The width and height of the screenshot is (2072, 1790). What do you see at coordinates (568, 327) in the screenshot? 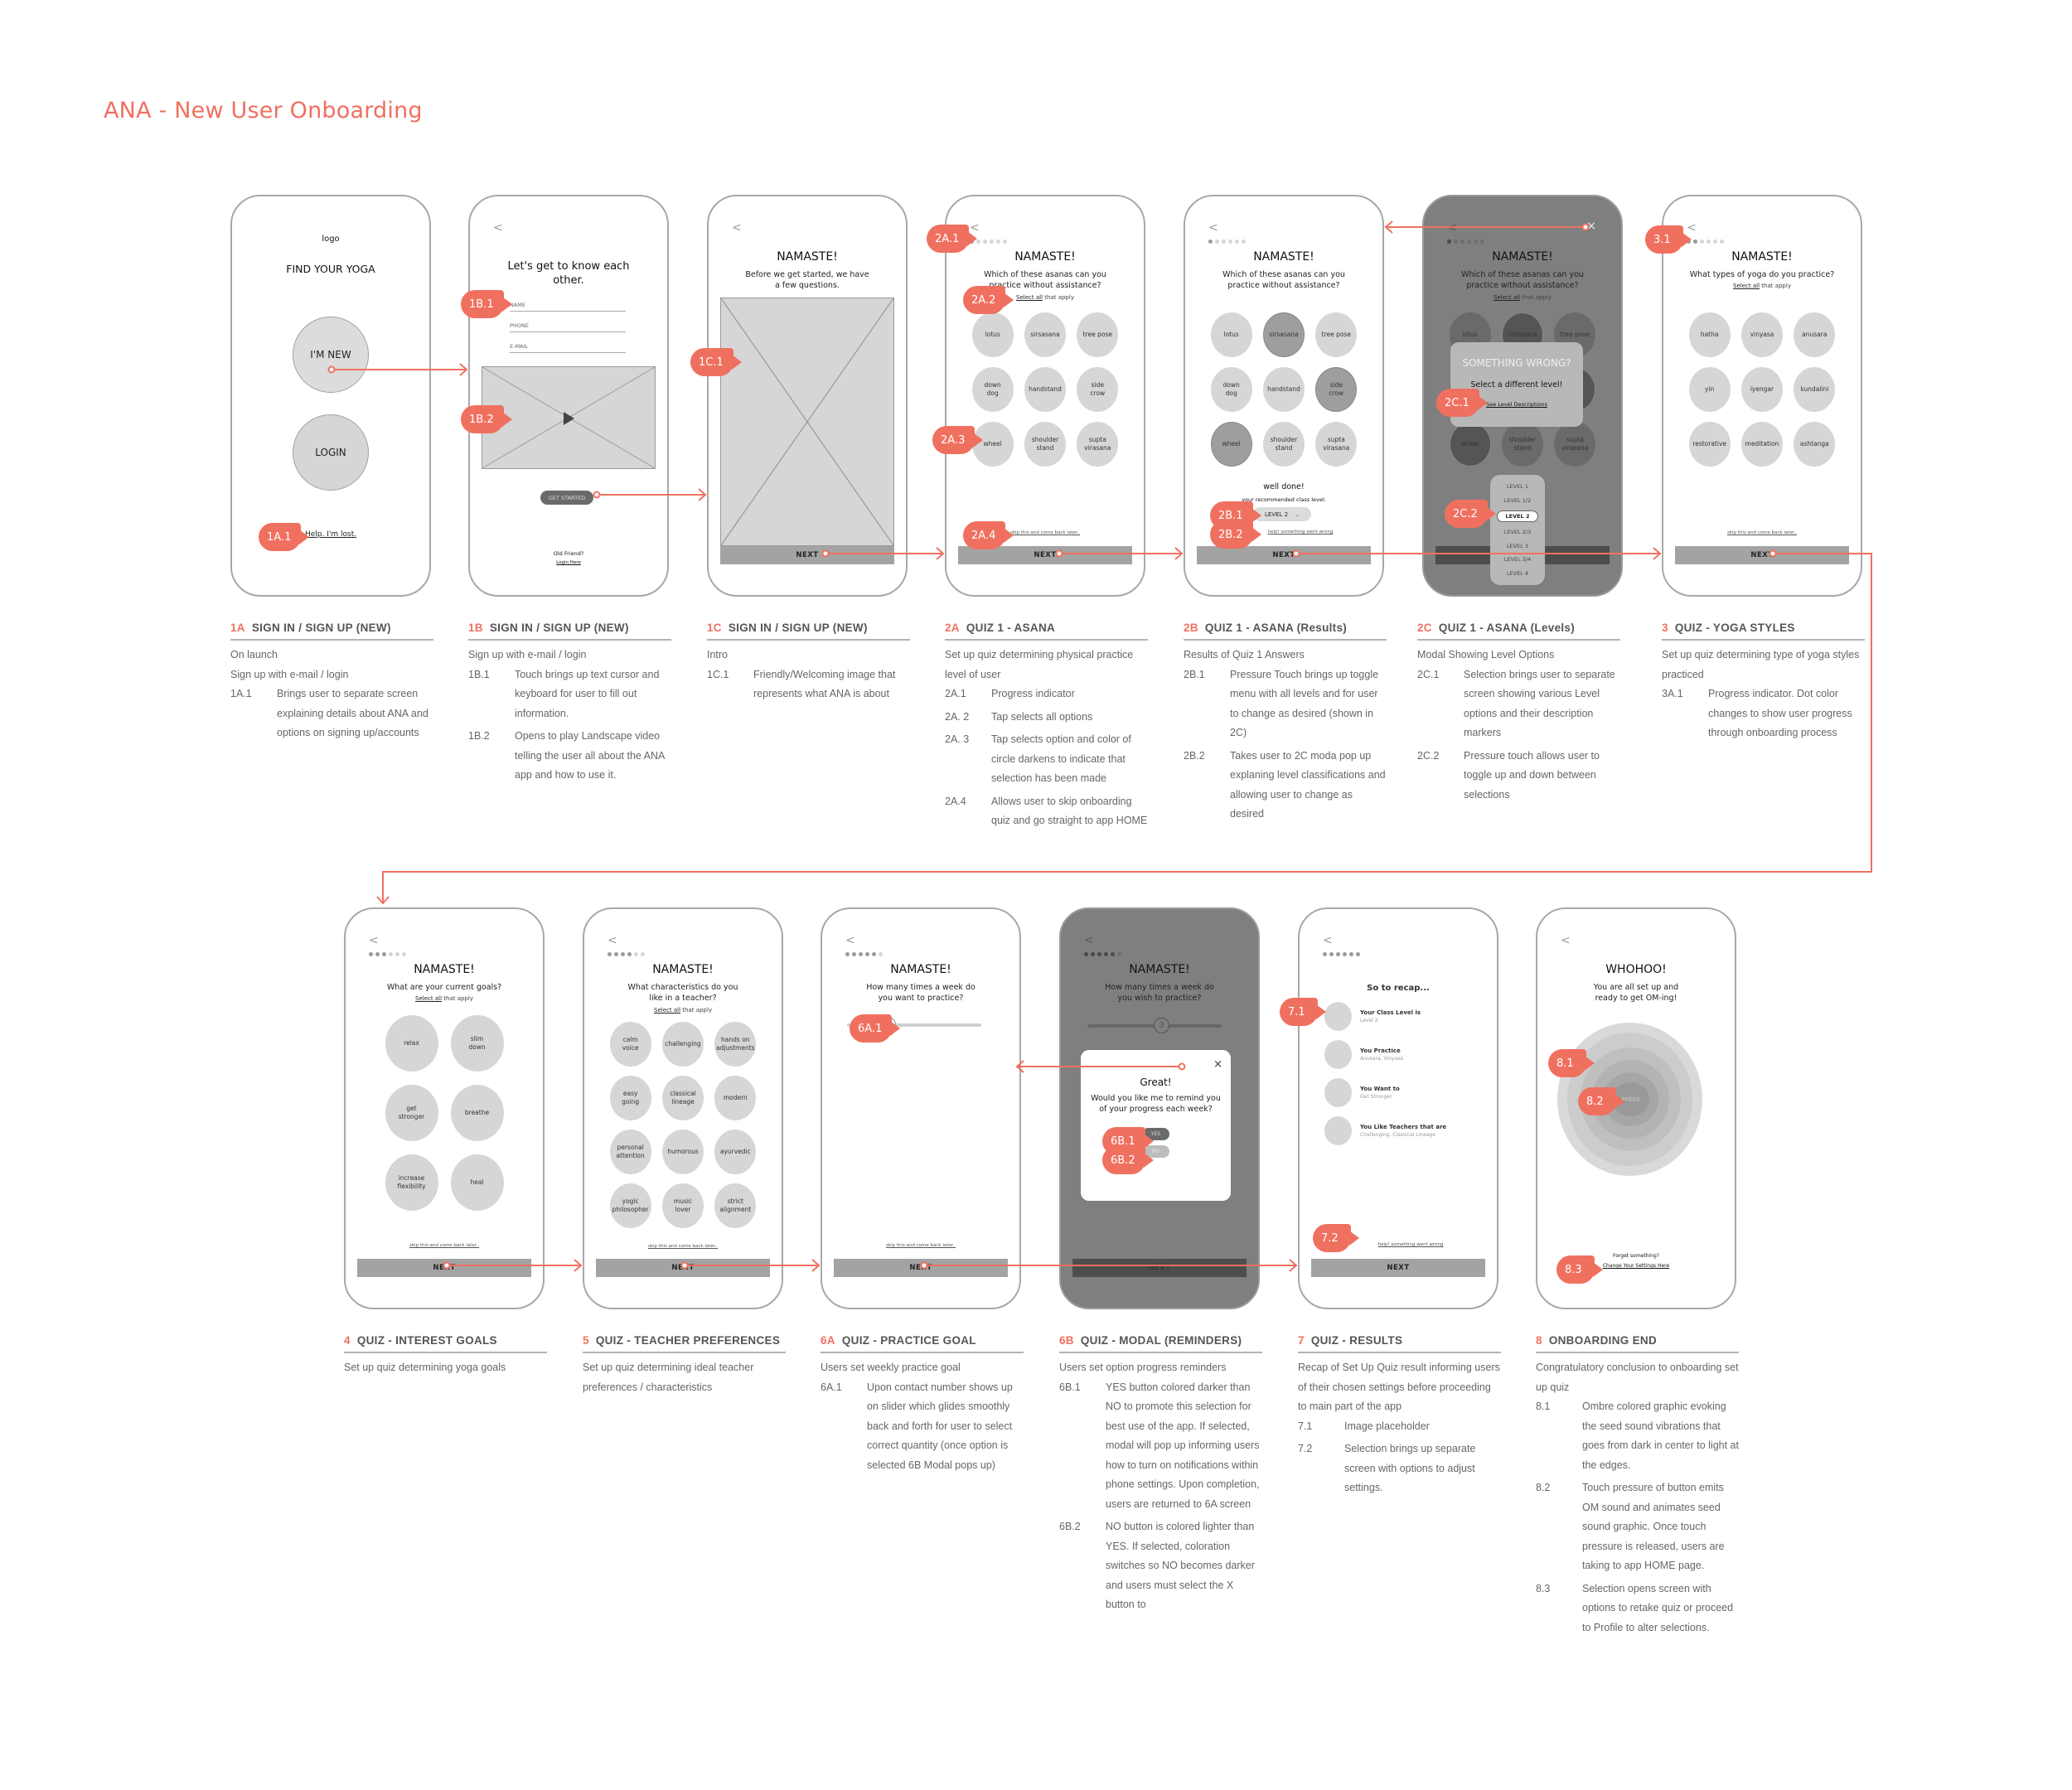
I see `phone-field: PHONE` at bounding box center [568, 327].